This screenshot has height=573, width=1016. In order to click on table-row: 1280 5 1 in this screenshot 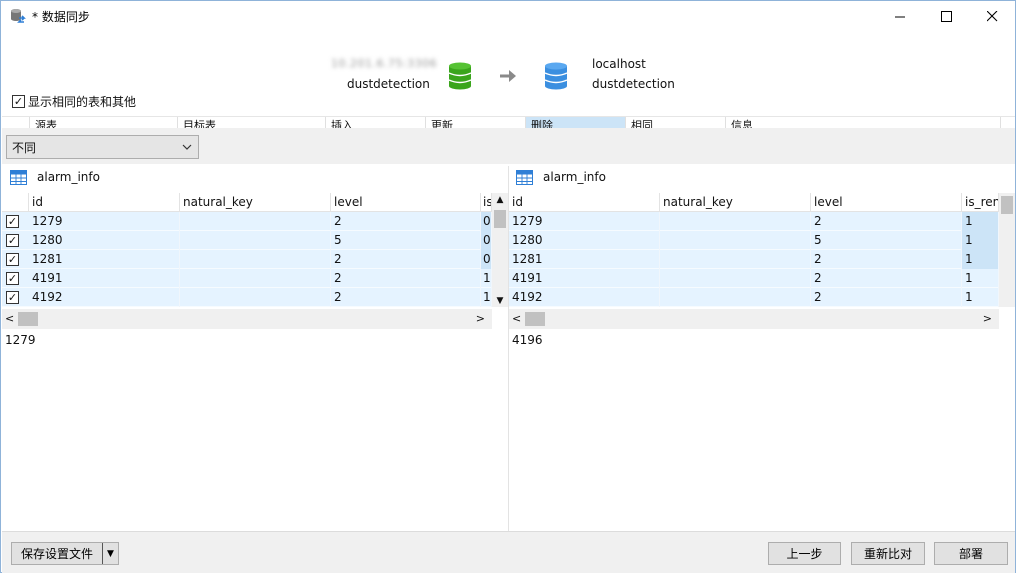, I will do `click(762, 240)`.